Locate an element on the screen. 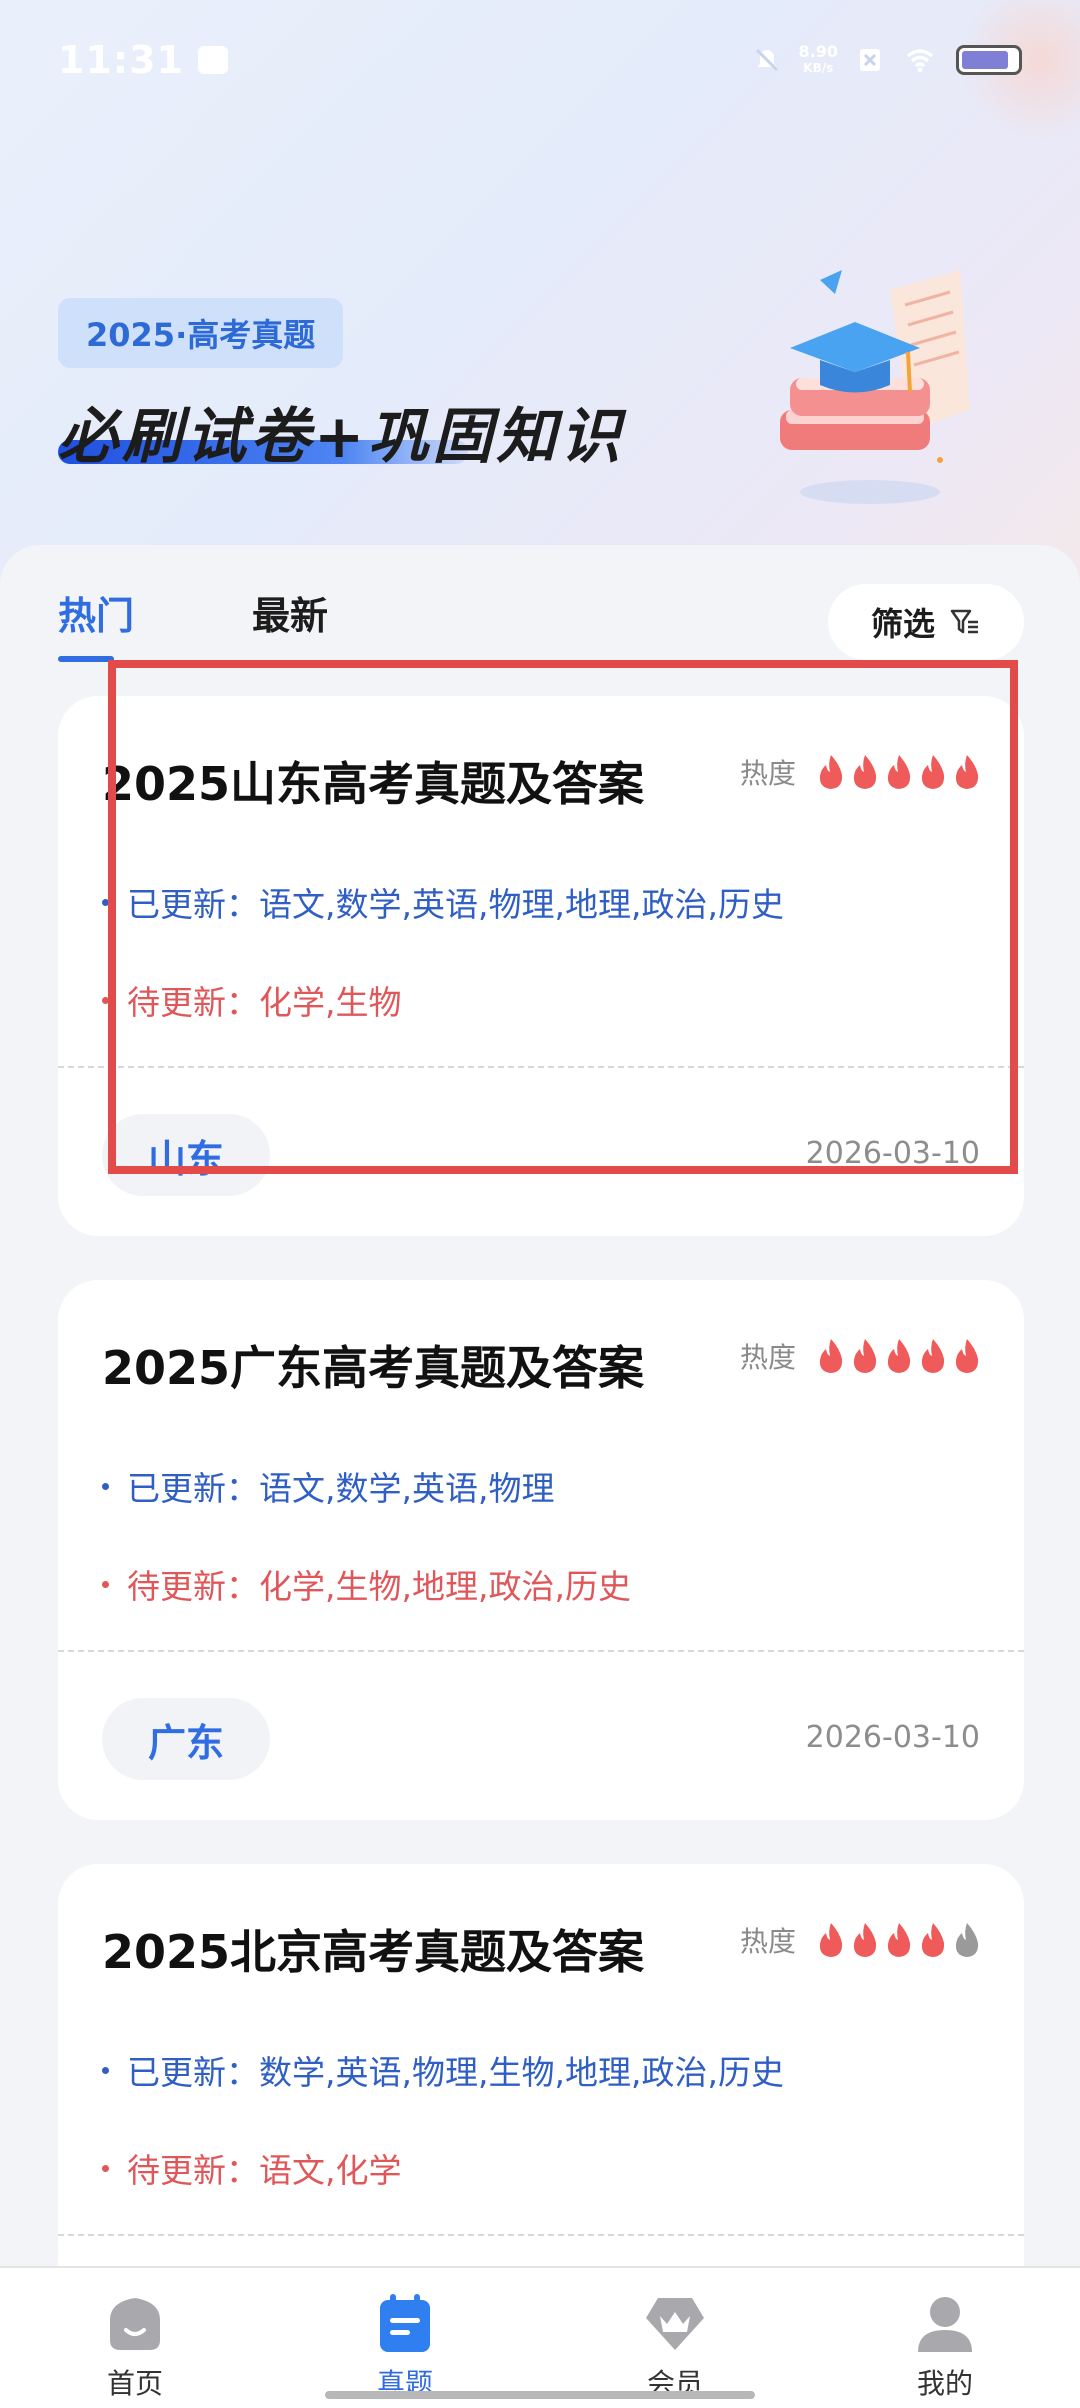  updated-subjects-row: 已更新： 语文,数学,英语,物理 is located at coordinates (328, 1486).